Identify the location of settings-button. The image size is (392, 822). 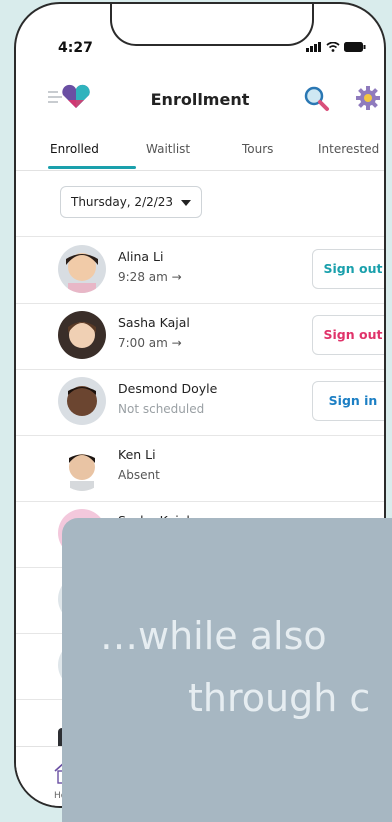
(368, 98).